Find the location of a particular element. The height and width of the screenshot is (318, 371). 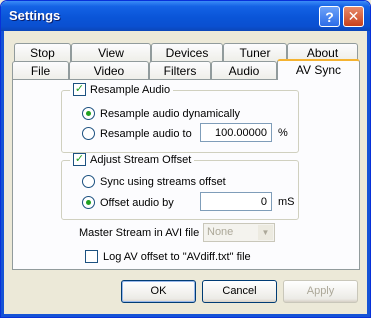

tab-devices: Devices is located at coordinates (187, 52).